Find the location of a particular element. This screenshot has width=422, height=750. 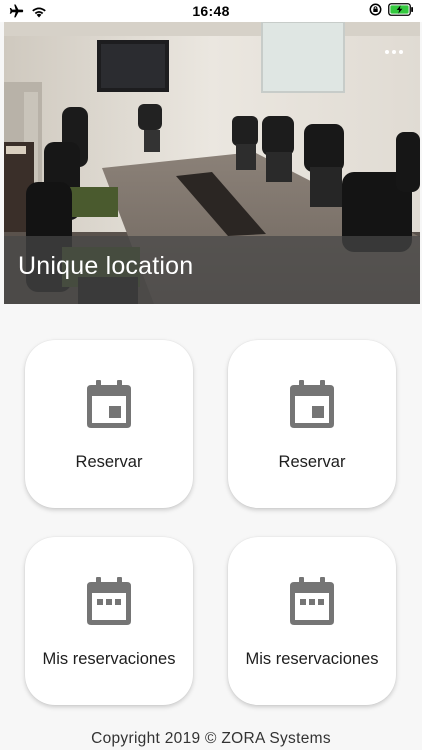

status-right is located at coordinates (391, 12).